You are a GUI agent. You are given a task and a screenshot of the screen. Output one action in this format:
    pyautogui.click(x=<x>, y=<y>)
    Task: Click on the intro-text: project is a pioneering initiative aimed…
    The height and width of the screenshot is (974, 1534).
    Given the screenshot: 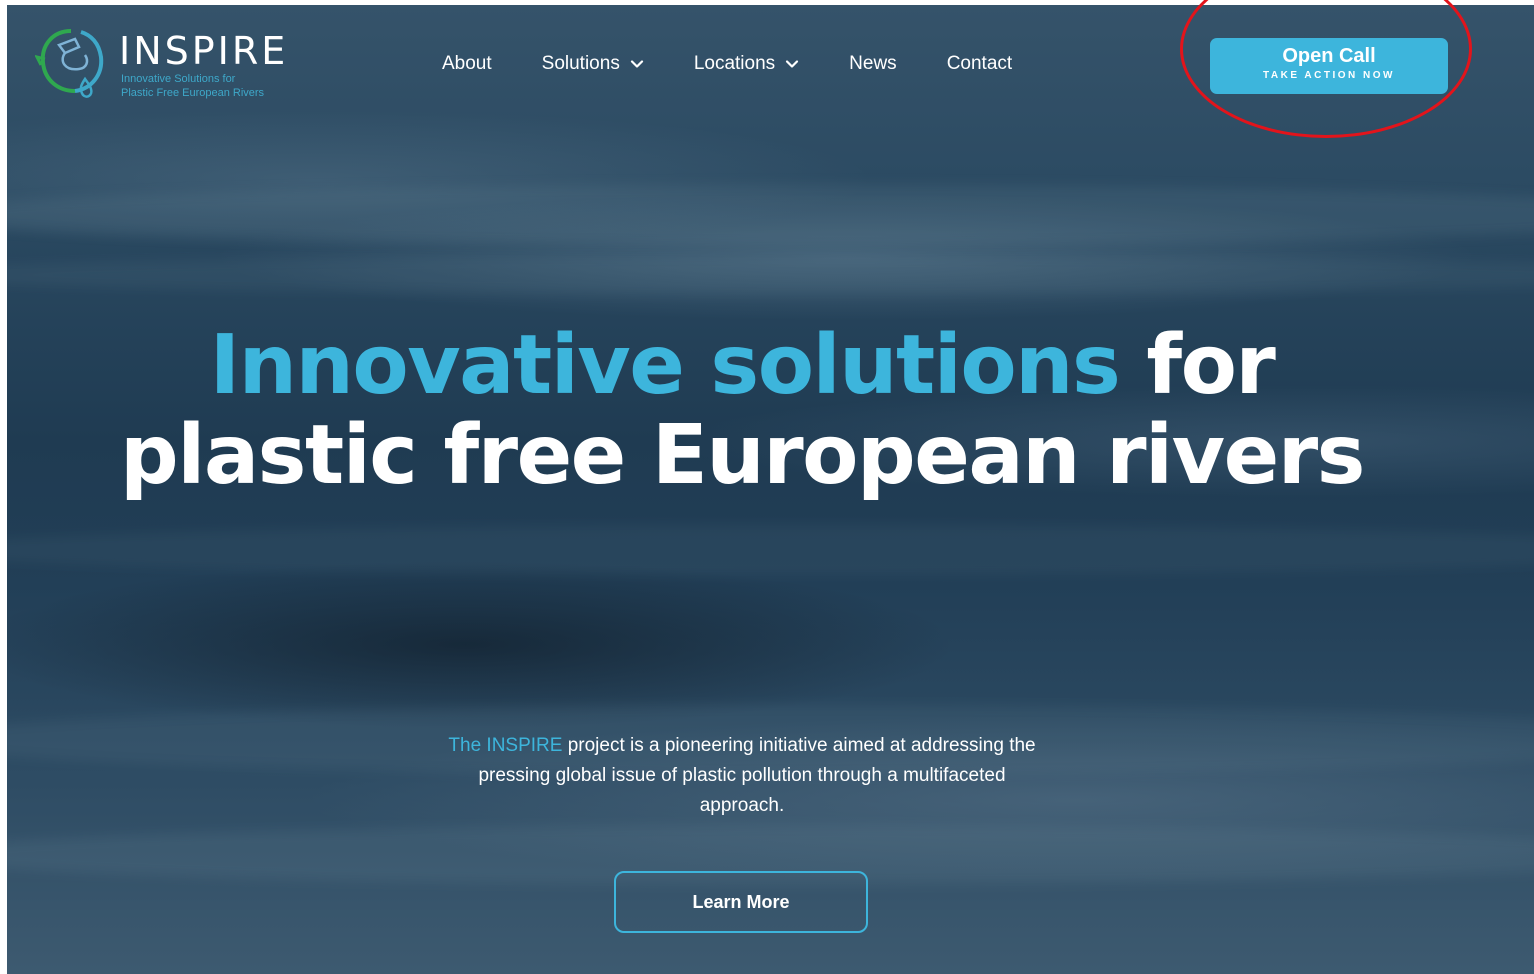 What is the action you would take?
    pyautogui.click(x=757, y=775)
    